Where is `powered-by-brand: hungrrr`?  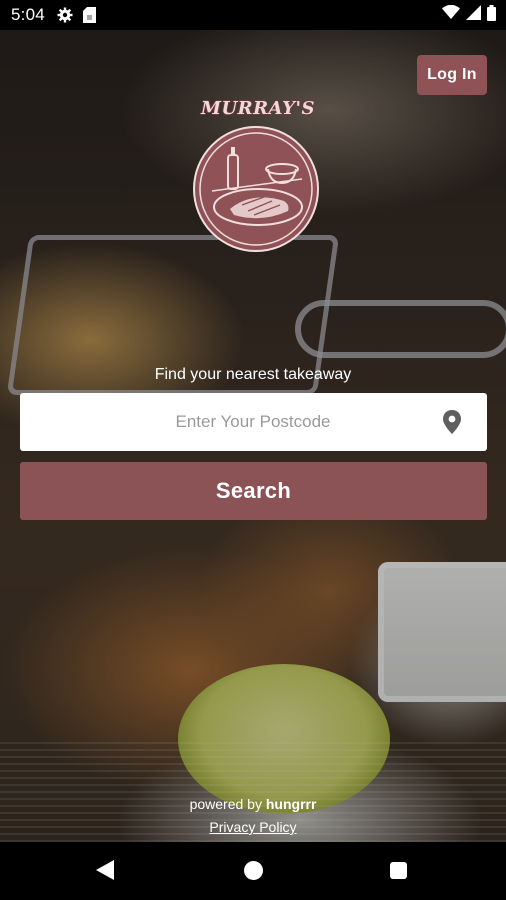
powered-by-brand: hungrrr is located at coordinates (291, 804).